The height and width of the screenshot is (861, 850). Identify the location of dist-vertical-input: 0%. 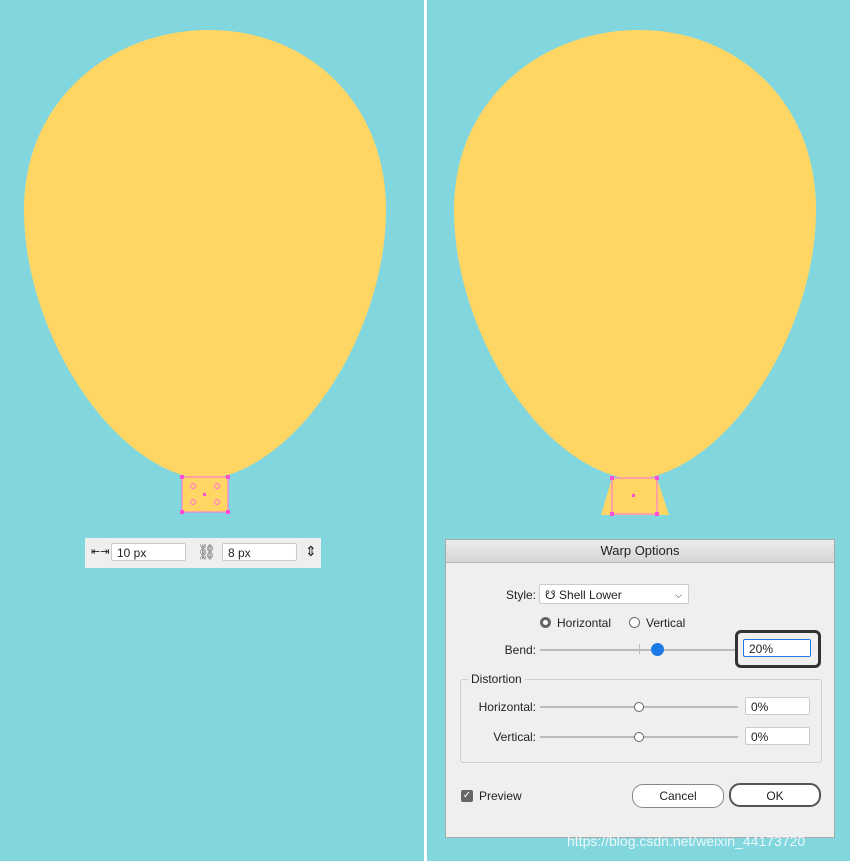
(777, 736).